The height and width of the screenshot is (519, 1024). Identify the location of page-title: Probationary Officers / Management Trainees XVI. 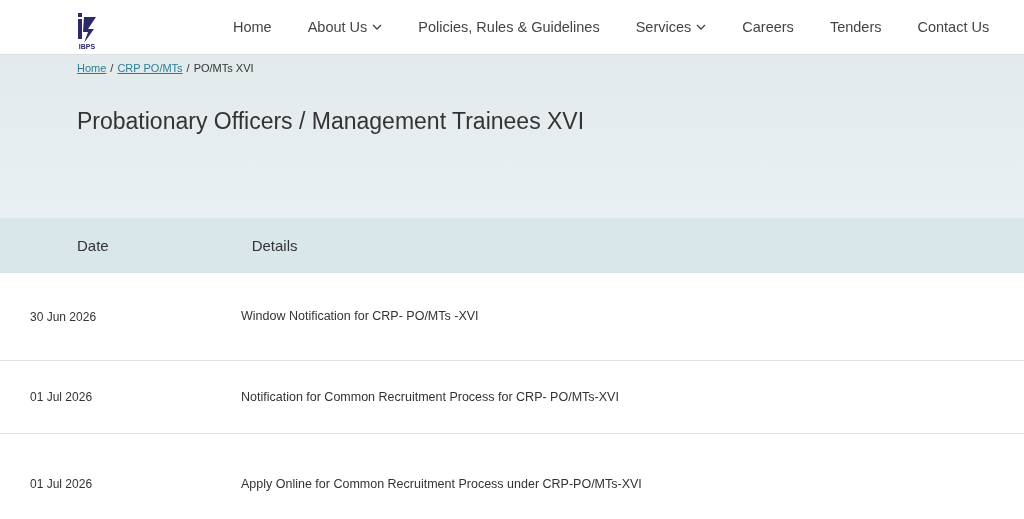
(331, 121).